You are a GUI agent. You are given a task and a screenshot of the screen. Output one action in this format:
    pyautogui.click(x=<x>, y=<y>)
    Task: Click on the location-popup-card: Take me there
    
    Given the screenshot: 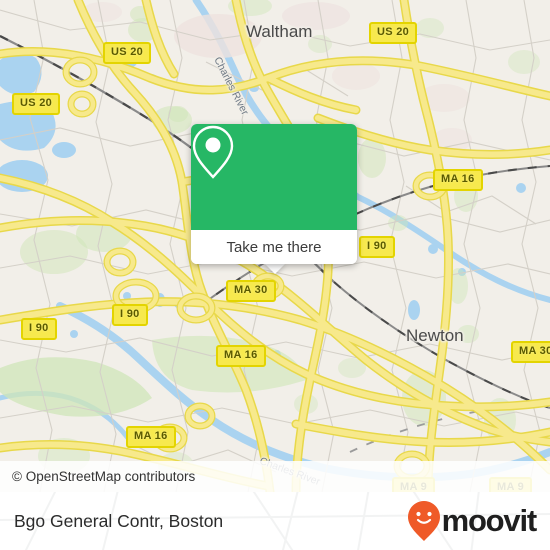 What is the action you would take?
    pyautogui.click(x=274, y=194)
    